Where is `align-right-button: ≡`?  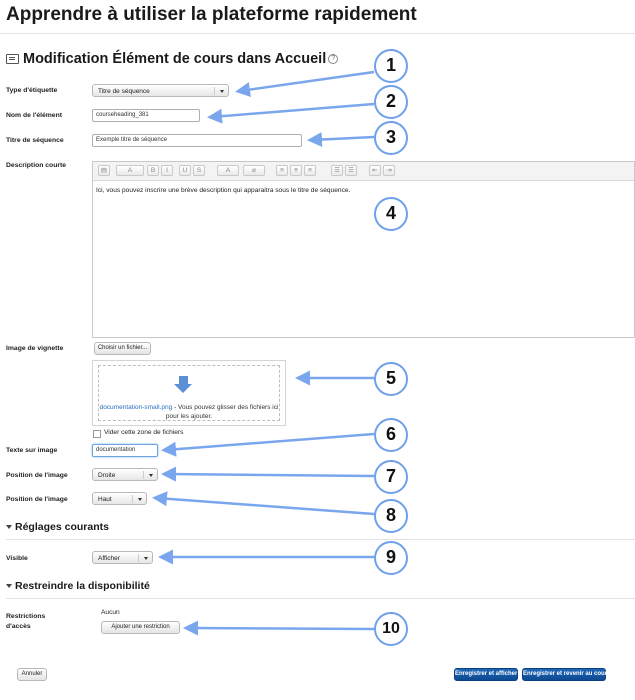 align-right-button: ≡ is located at coordinates (310, 170).